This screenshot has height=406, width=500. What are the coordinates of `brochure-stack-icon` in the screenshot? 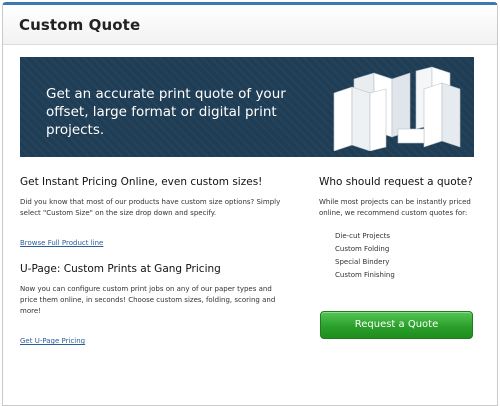 It's located at (397, 108).